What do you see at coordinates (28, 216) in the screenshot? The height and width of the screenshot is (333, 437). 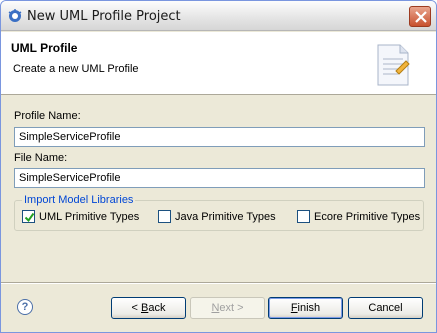 I see `checkbox-checked-icon` at bounding box center [28, 216].